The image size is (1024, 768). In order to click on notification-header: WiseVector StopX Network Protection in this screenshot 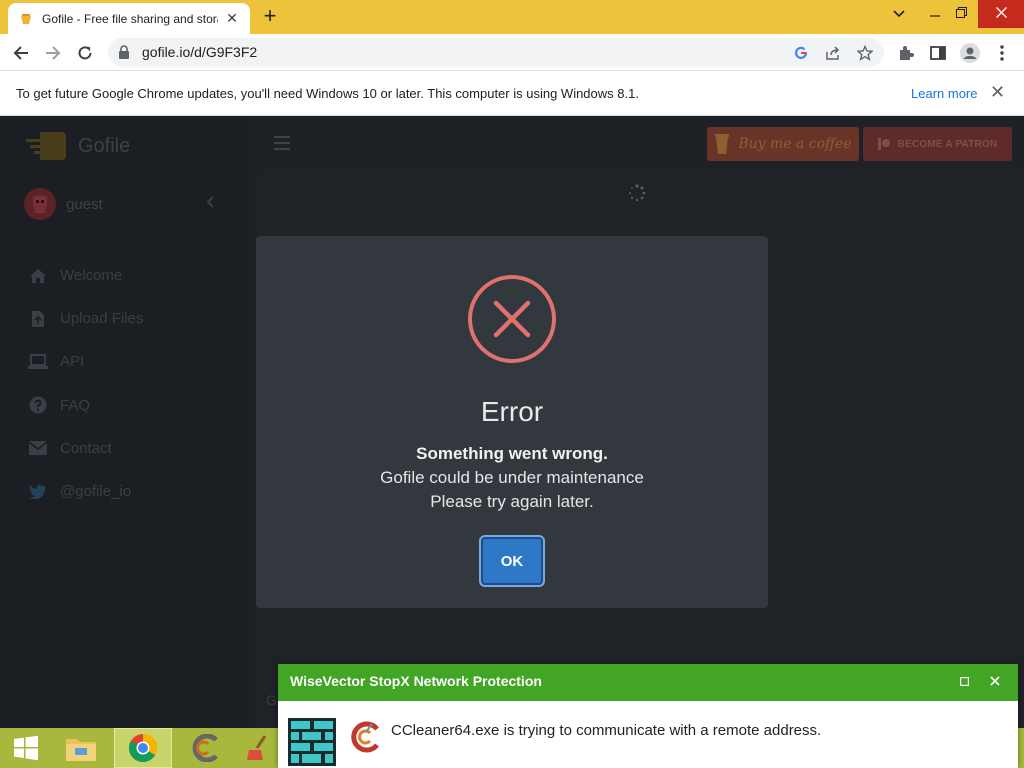, I will do `click(648, 682)`.